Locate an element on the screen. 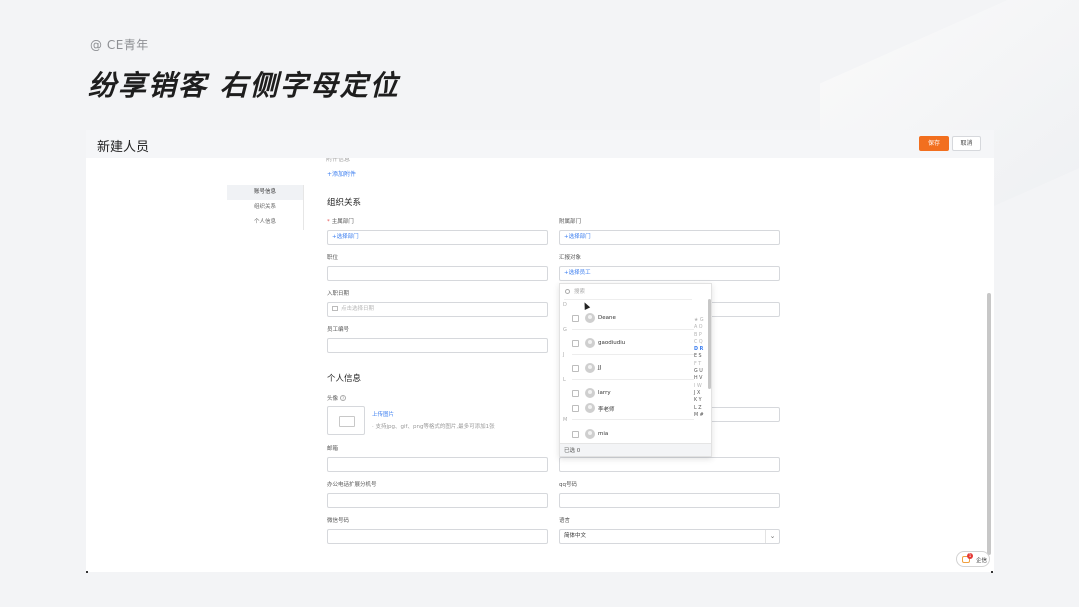 This screenshot has width=1079, height=607. lang-select: 简体中文 ⌄ is located at coordinates (669, 536).